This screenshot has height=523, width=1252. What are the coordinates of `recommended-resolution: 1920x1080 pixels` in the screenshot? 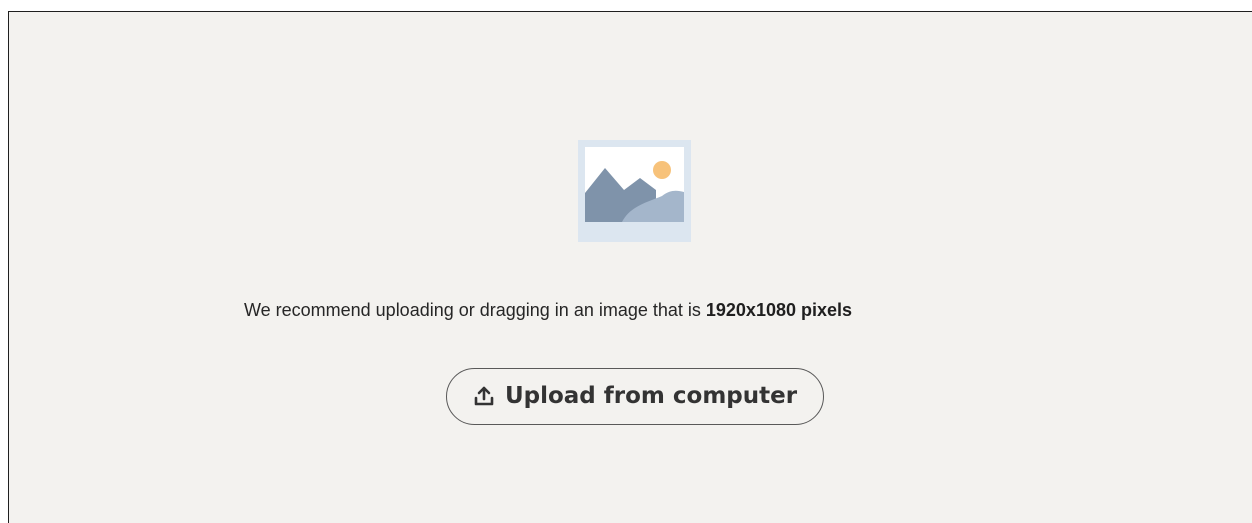 It's located at (779, 310).